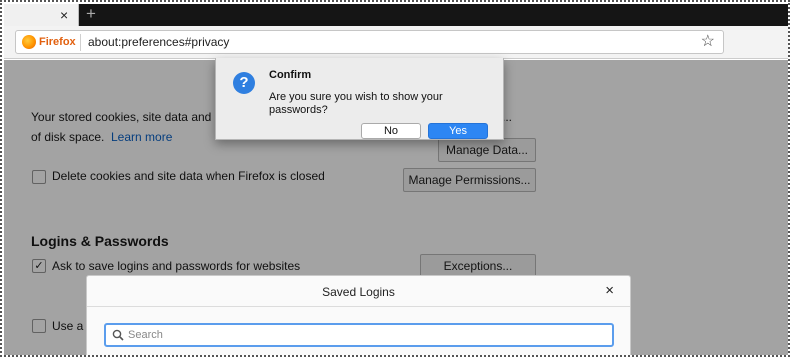 The image size is (790, 357). Describe the element at coordinates (244, 83) in the screenshot. I see `question-icon: ?` at that location.